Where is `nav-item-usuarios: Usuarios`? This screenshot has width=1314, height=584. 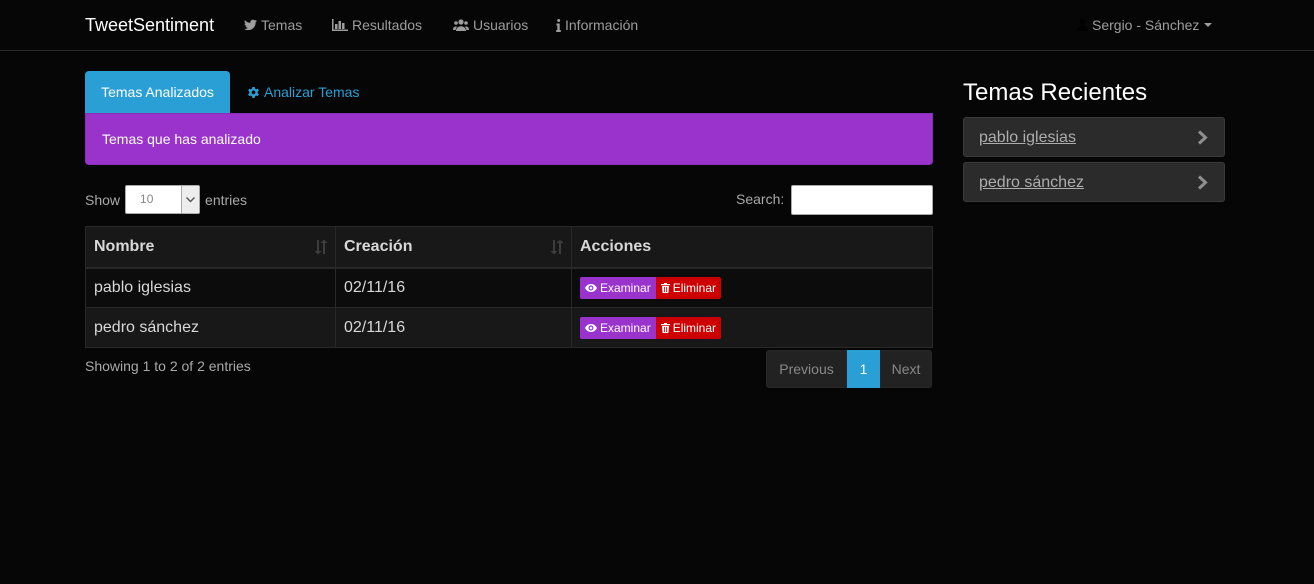
nav-item-usuarios: Usuarios is located at coordinates (490, 25).